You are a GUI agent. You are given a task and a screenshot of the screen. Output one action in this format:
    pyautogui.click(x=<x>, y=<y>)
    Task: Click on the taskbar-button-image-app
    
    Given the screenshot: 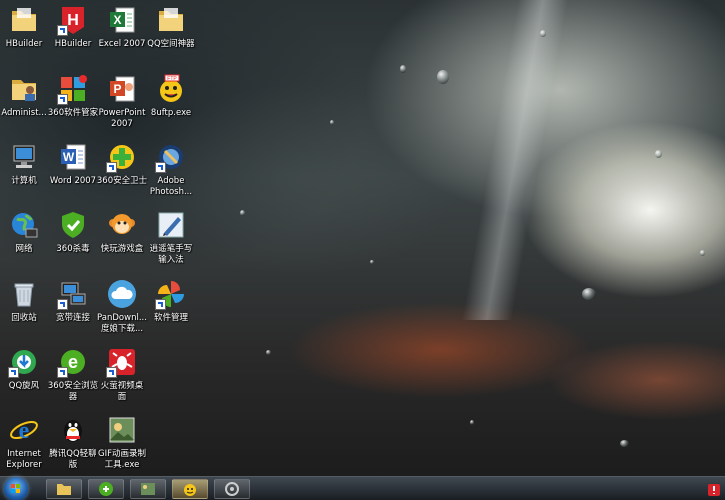 What is the action you would take?
    pyautogui.click(x=148, y=489)
    